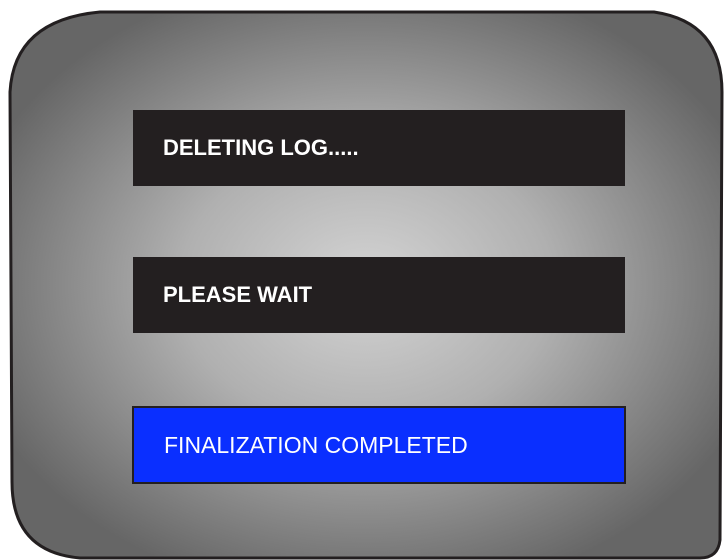 Image resolution: width=724 pixels, height=560 pixels. I want to click on finalization-status-bar: FINALIZATION COMPLETED, so click(379, 445).